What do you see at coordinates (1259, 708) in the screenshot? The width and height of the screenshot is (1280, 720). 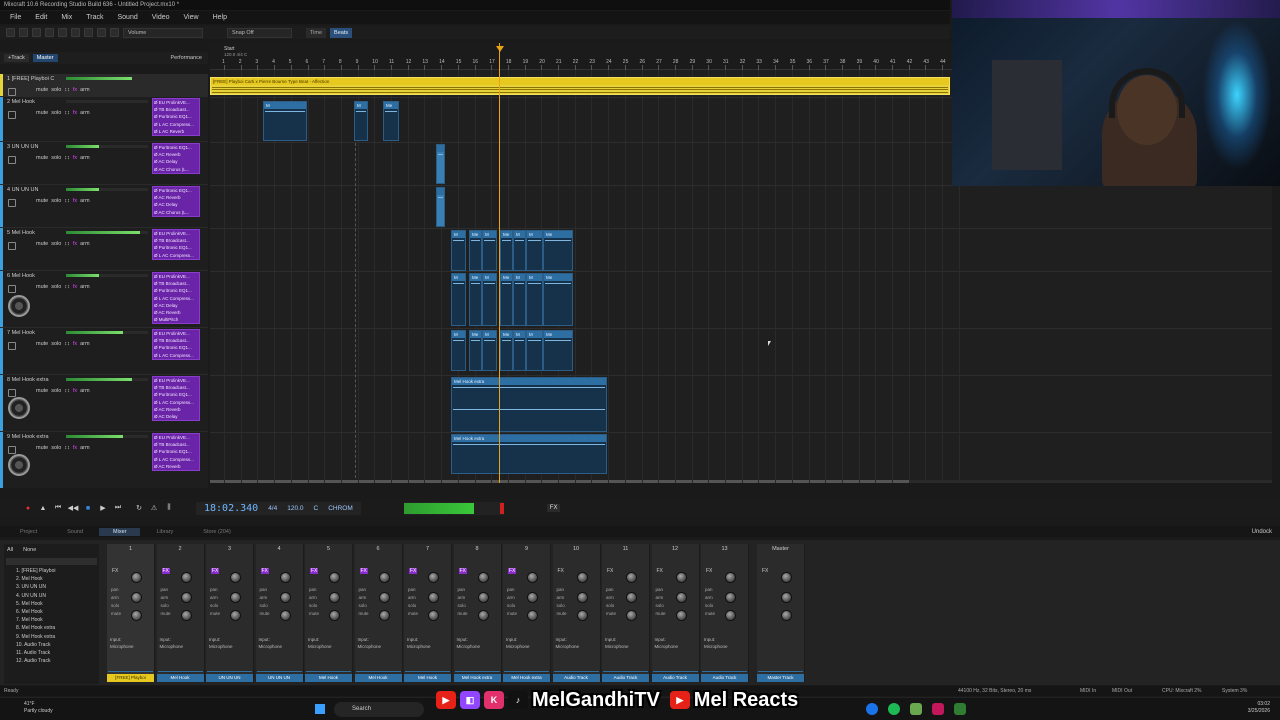 I see `system-clock: 03:02 3/25/2026` at bounding box center [1259, 708].